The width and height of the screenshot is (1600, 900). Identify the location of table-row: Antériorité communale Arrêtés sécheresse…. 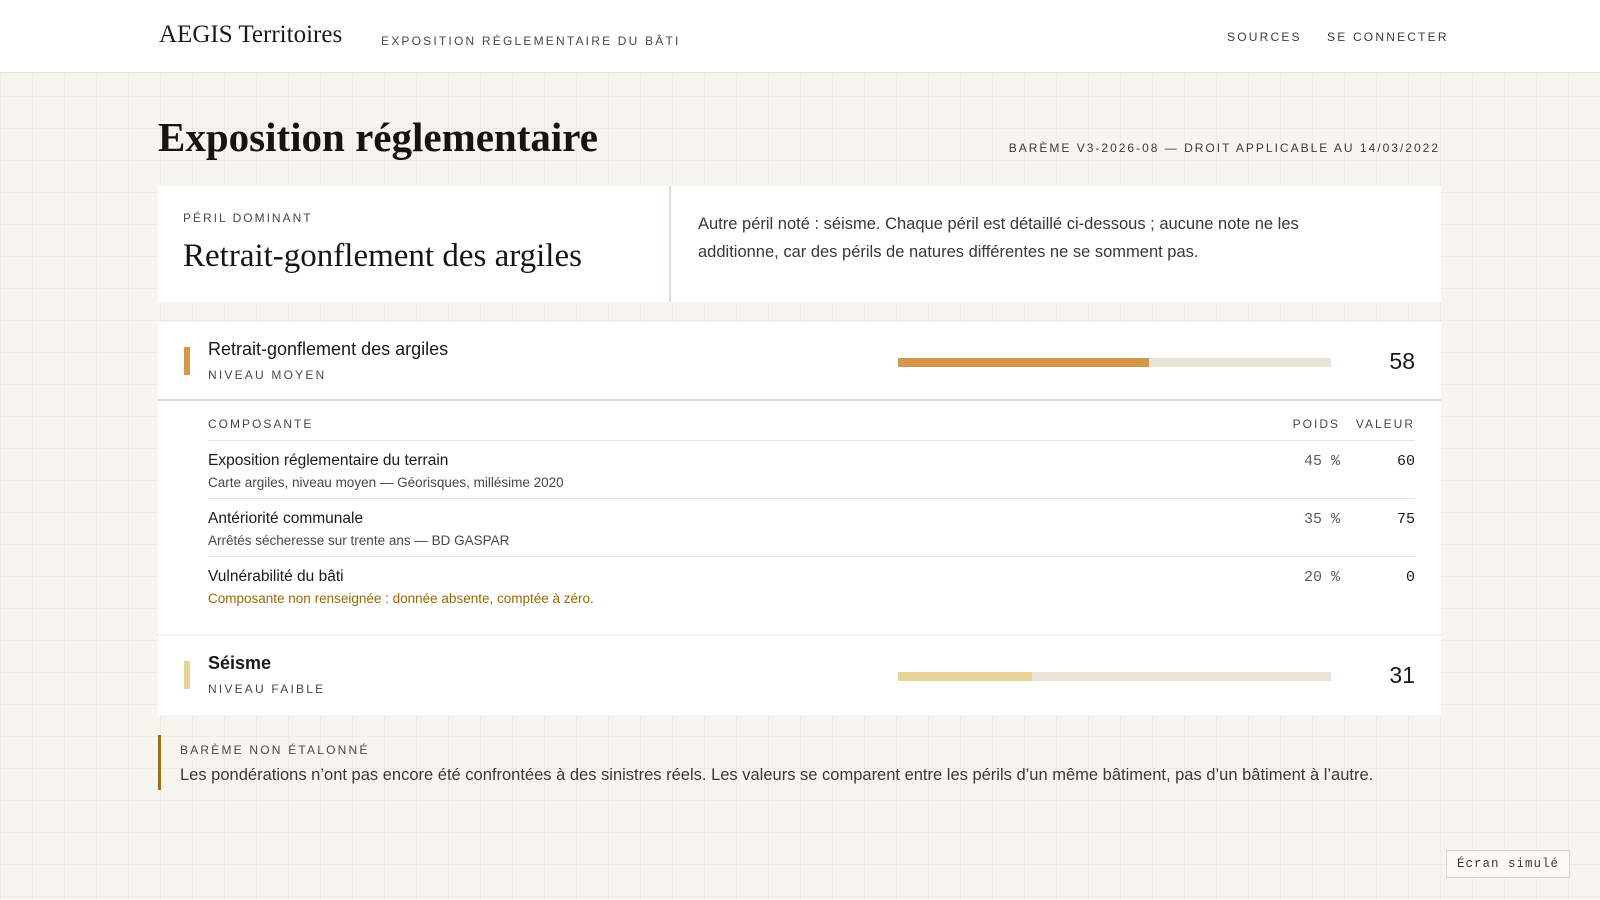
(811, 528).